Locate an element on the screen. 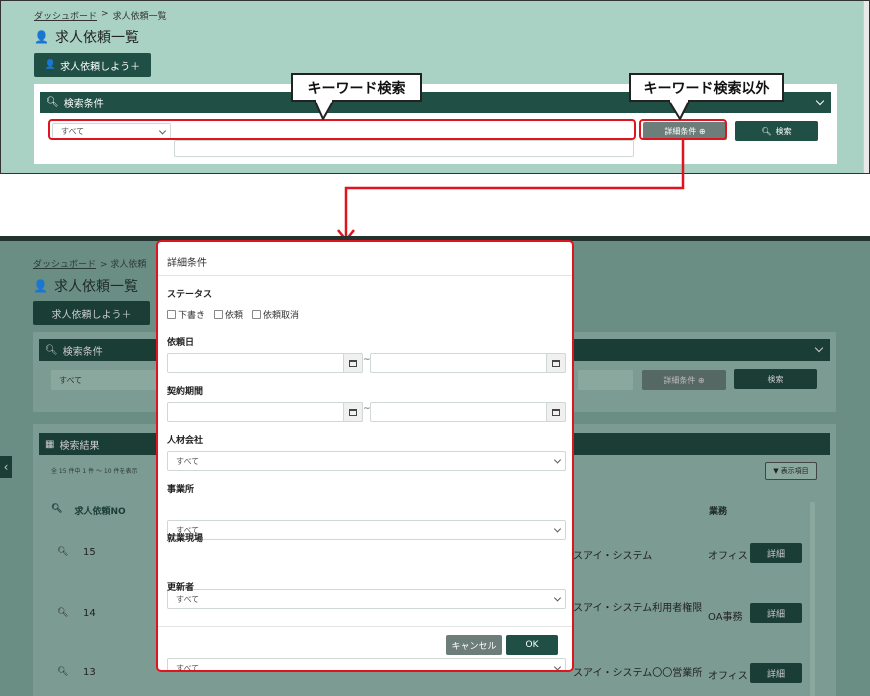  keyword-target-select: すべて is located at coordinates (110, 380).